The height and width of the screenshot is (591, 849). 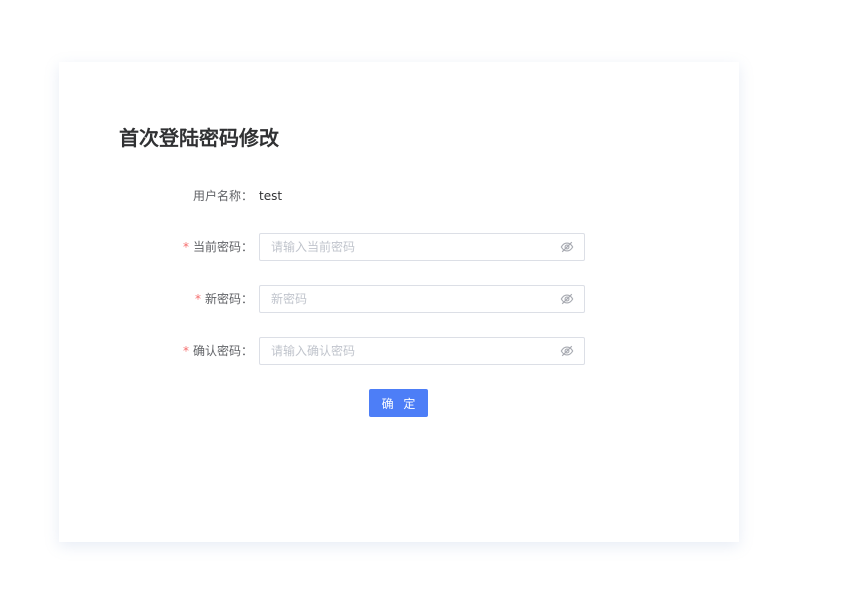 I want to click on username-row: 用户名称： test, so click(x=399, y=196).